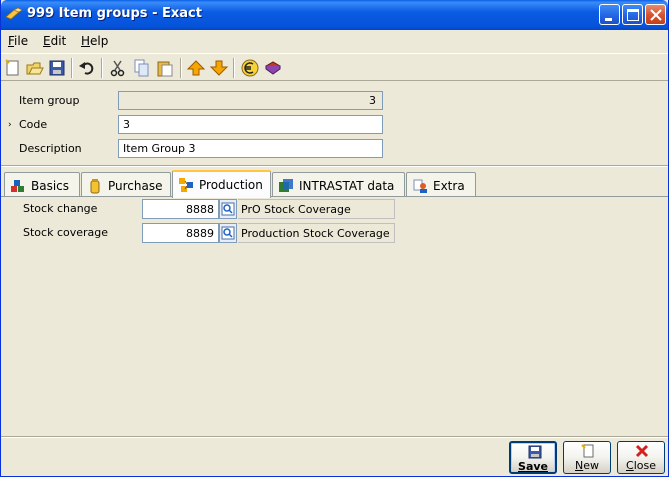  Describe the element at coordinates (21, 41) in the screenshot. I see `menu-file-label: ile` at that location.